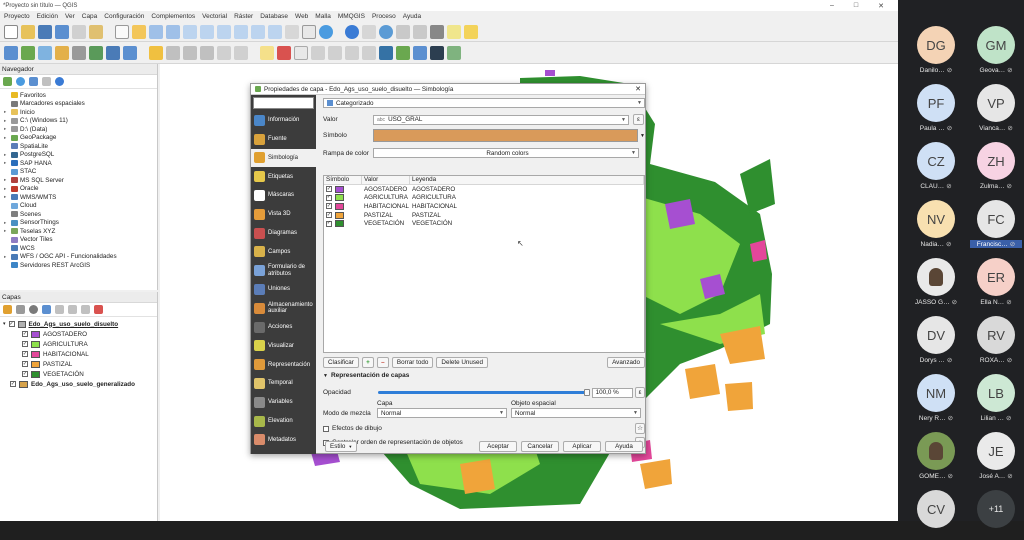 The image size is (1024, 540). I want to click on sidebar-item-source: Fuente, so click(283, 139).